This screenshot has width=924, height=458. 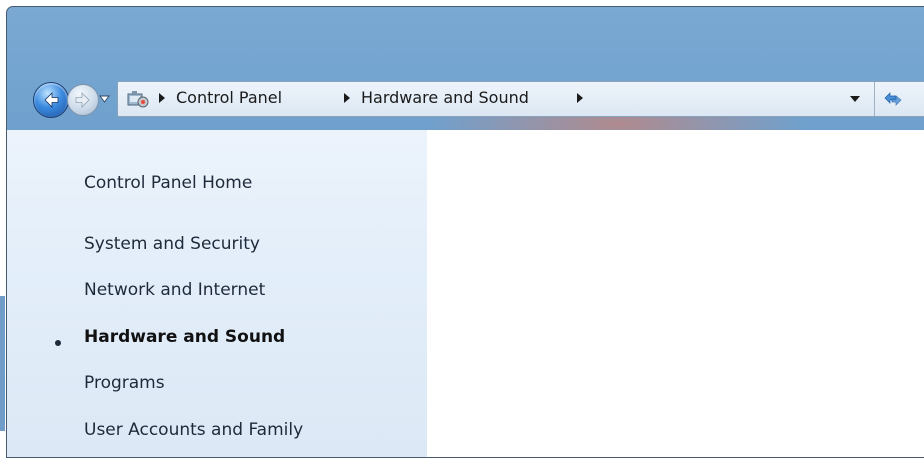 What do you see at coordinates (893, 99) in the screenshot?
I see `refresh-icon` at bounding box center [893, 99].